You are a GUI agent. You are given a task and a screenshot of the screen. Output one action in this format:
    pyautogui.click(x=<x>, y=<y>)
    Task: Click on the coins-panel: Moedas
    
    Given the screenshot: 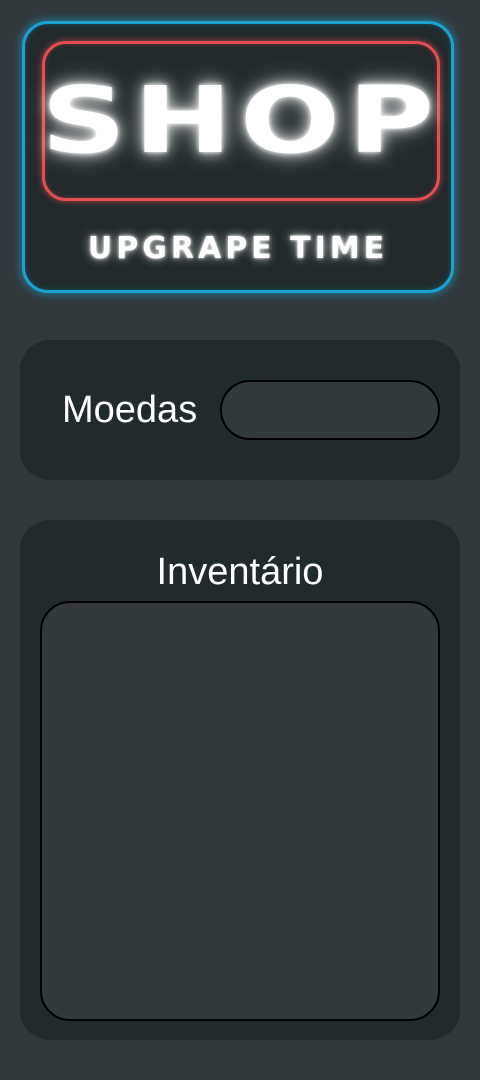 What is the action you would take?
    pyautogui.click(x=240, y=410)
    